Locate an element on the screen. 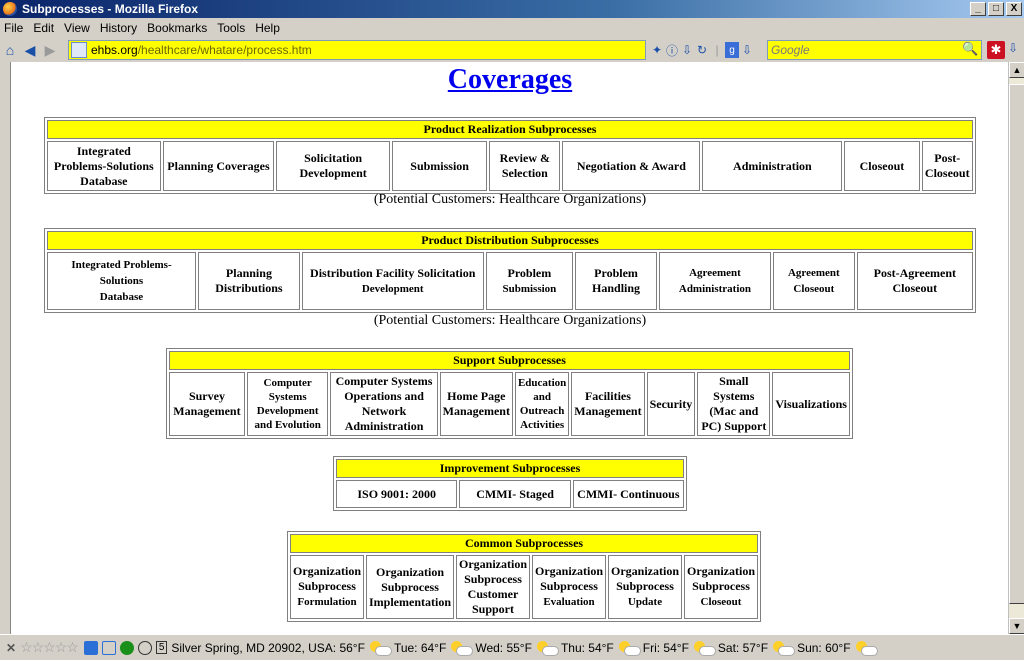  table-cell: Survey Management is located at coordinates (207, 404).